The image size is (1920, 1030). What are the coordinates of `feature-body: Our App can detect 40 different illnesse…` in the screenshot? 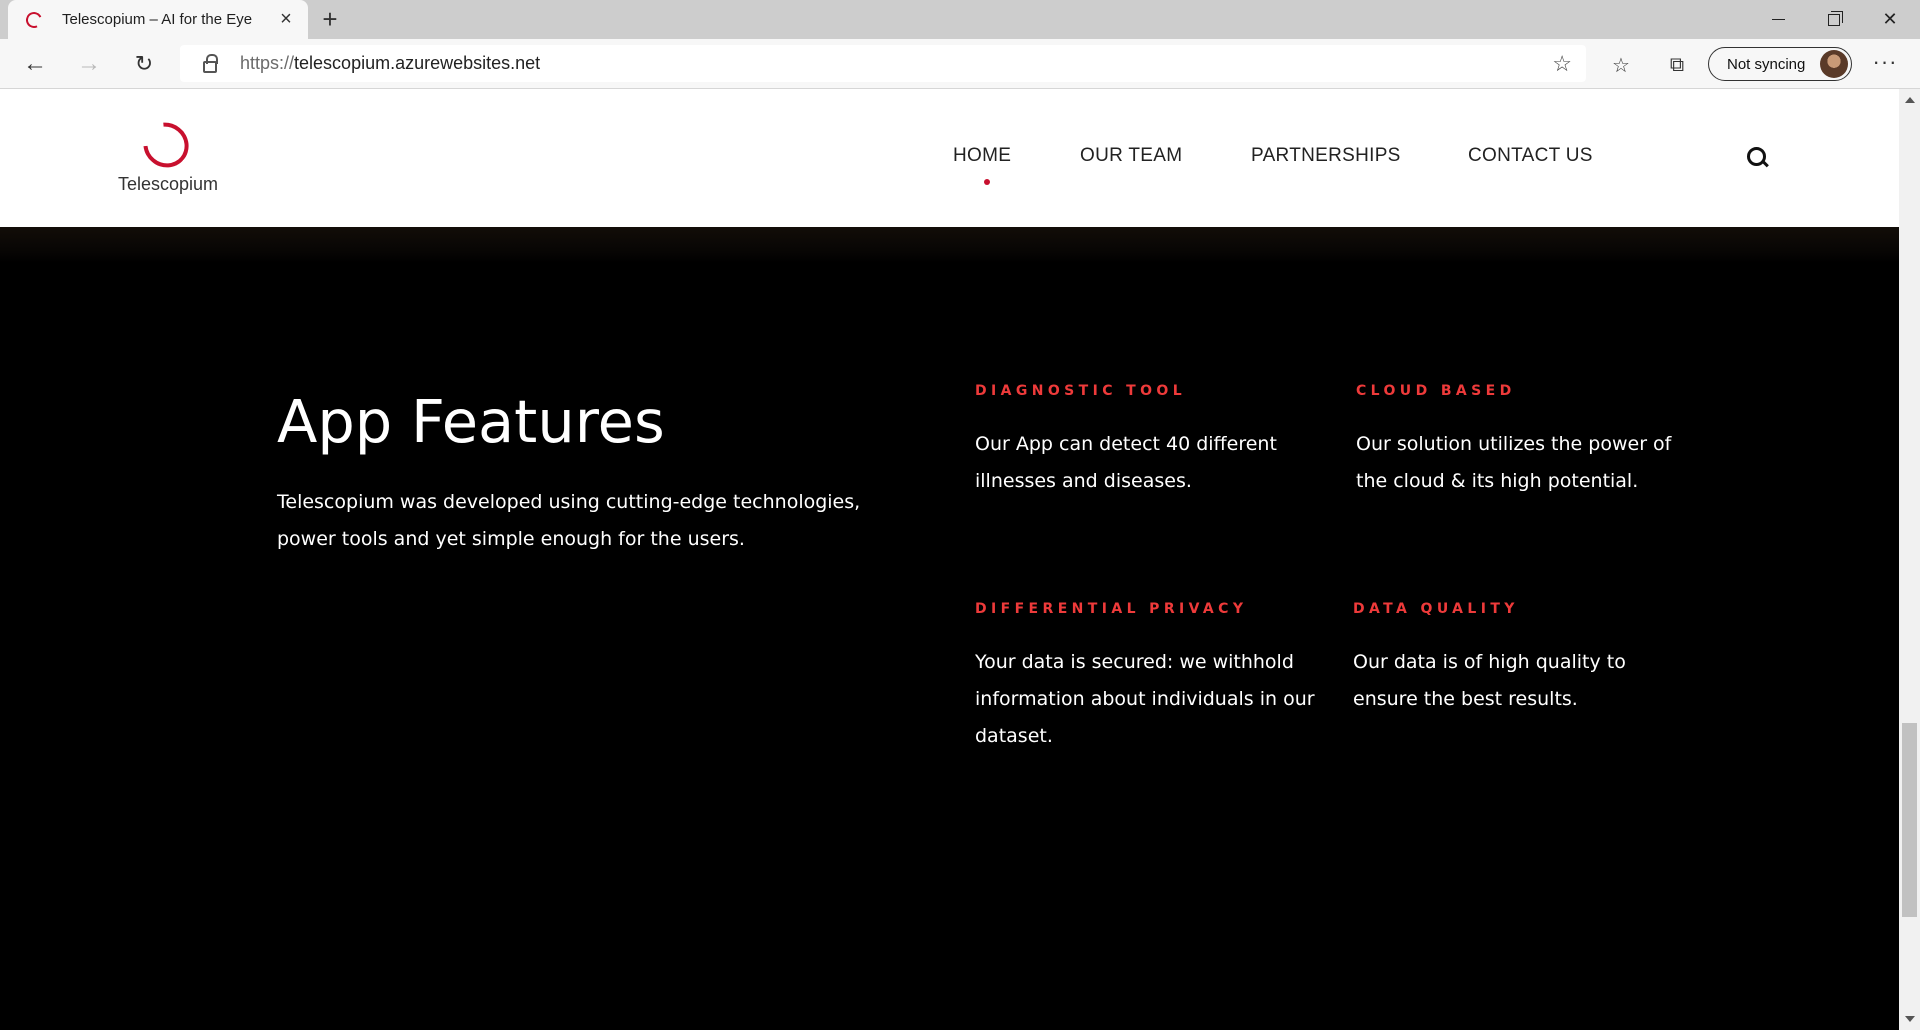 It's located at (1126, 462).